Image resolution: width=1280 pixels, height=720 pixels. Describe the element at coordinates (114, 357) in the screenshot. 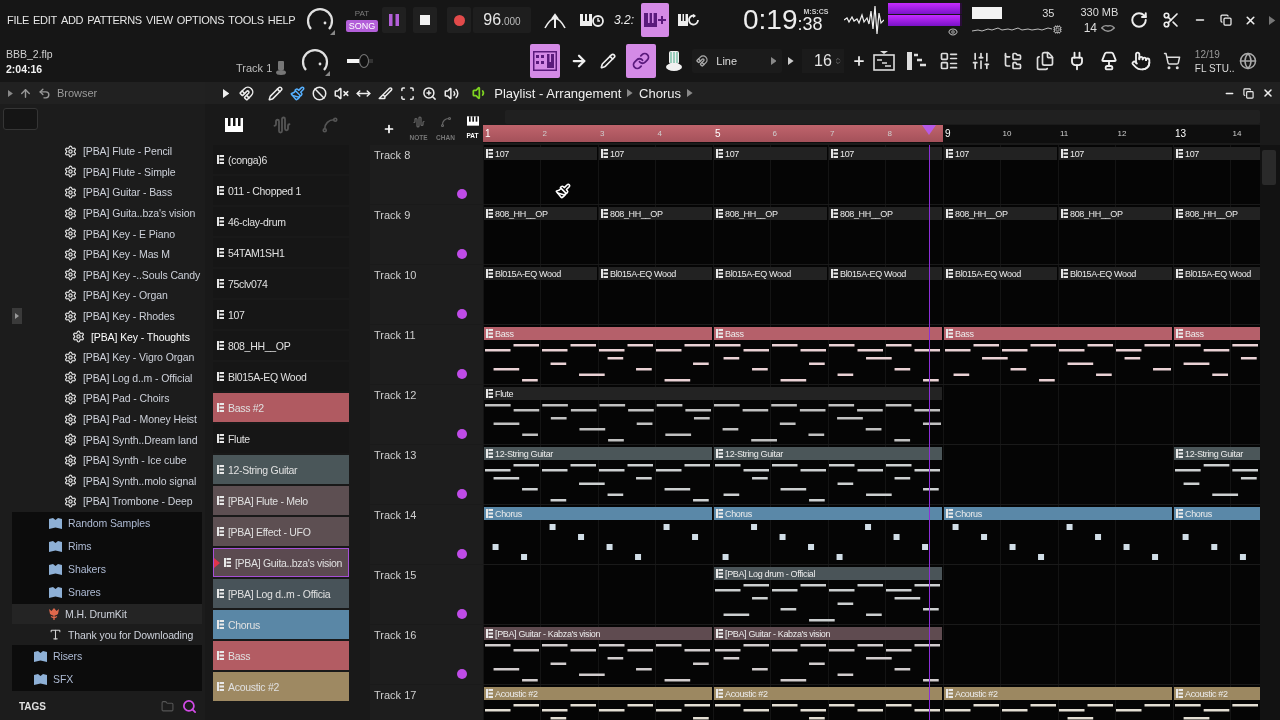

I see `browser-item: [PBA] Key - Vigro Organ` at that location.